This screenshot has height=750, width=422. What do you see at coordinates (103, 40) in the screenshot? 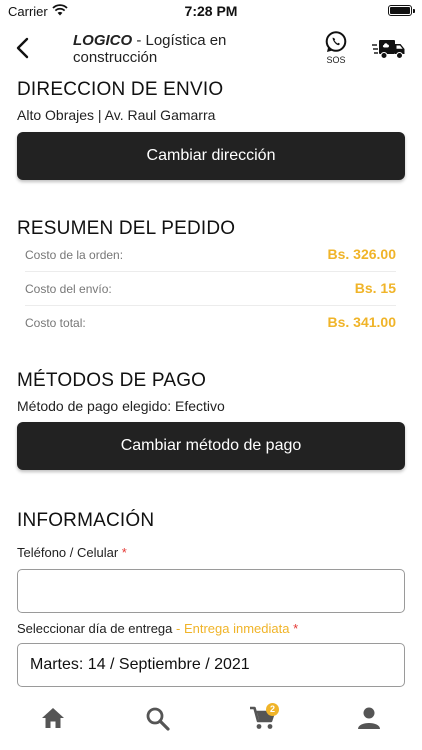
I see `brand-name: LOGICO` at bounding box center [103, 40].